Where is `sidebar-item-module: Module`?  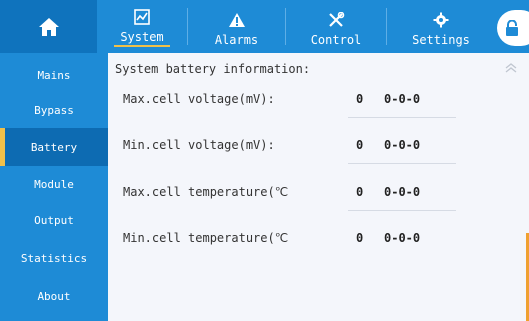 sidebar-item-module: Module is located at coordinates (54, 184).